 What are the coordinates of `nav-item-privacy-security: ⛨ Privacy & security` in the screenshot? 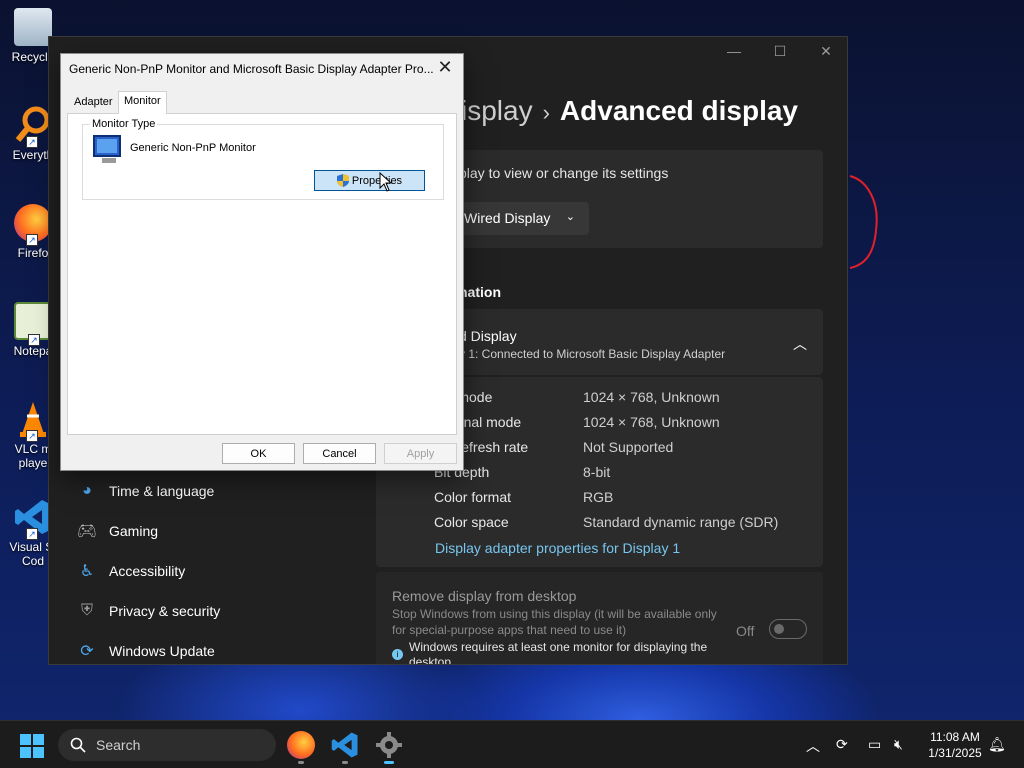 It's located at (148, 611).